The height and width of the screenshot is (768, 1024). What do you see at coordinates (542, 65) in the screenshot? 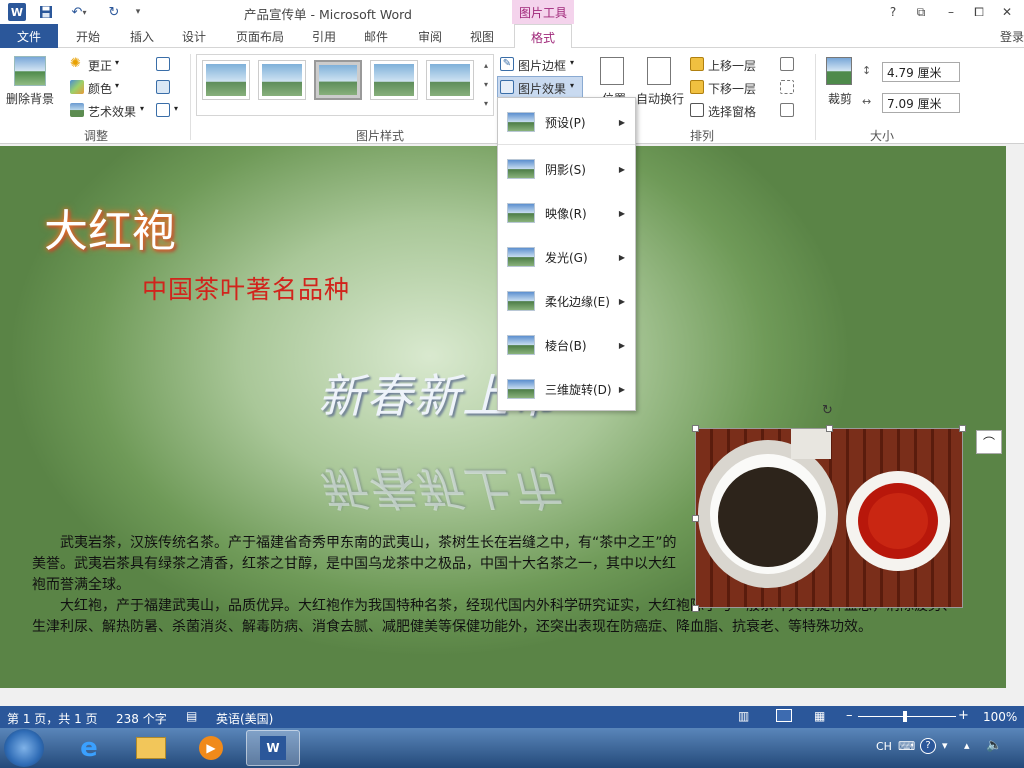
I see `picture-border-button: 图片边框` at bounding box center [542, 65].